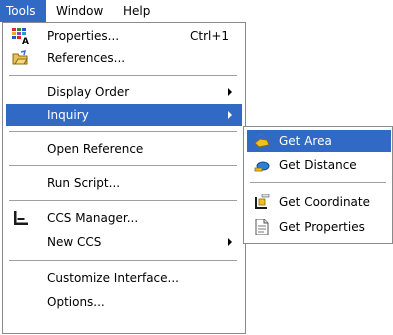 The image size is (393, 335). What do you see at coordinates (124, 242) in the screenshot?
I see `menu-item-new-ccs: New CCS` at bounding box center [124, 242].